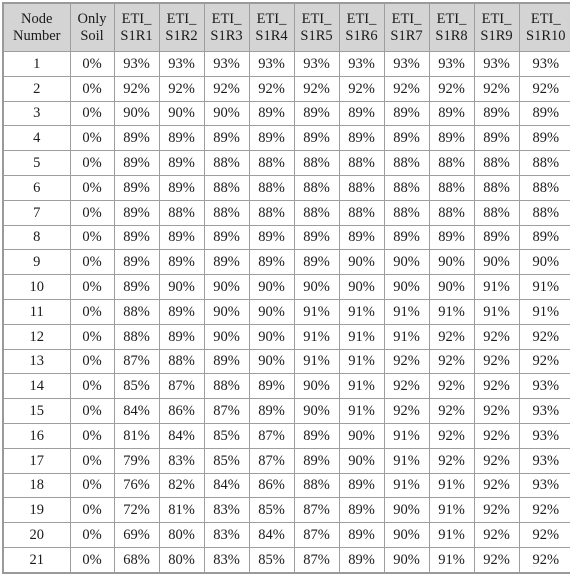  What do you see at coordinates (136, 113) in the screenshot?
I see `cell-eti_s1r1: 90%` at bounding box center [136, 113].